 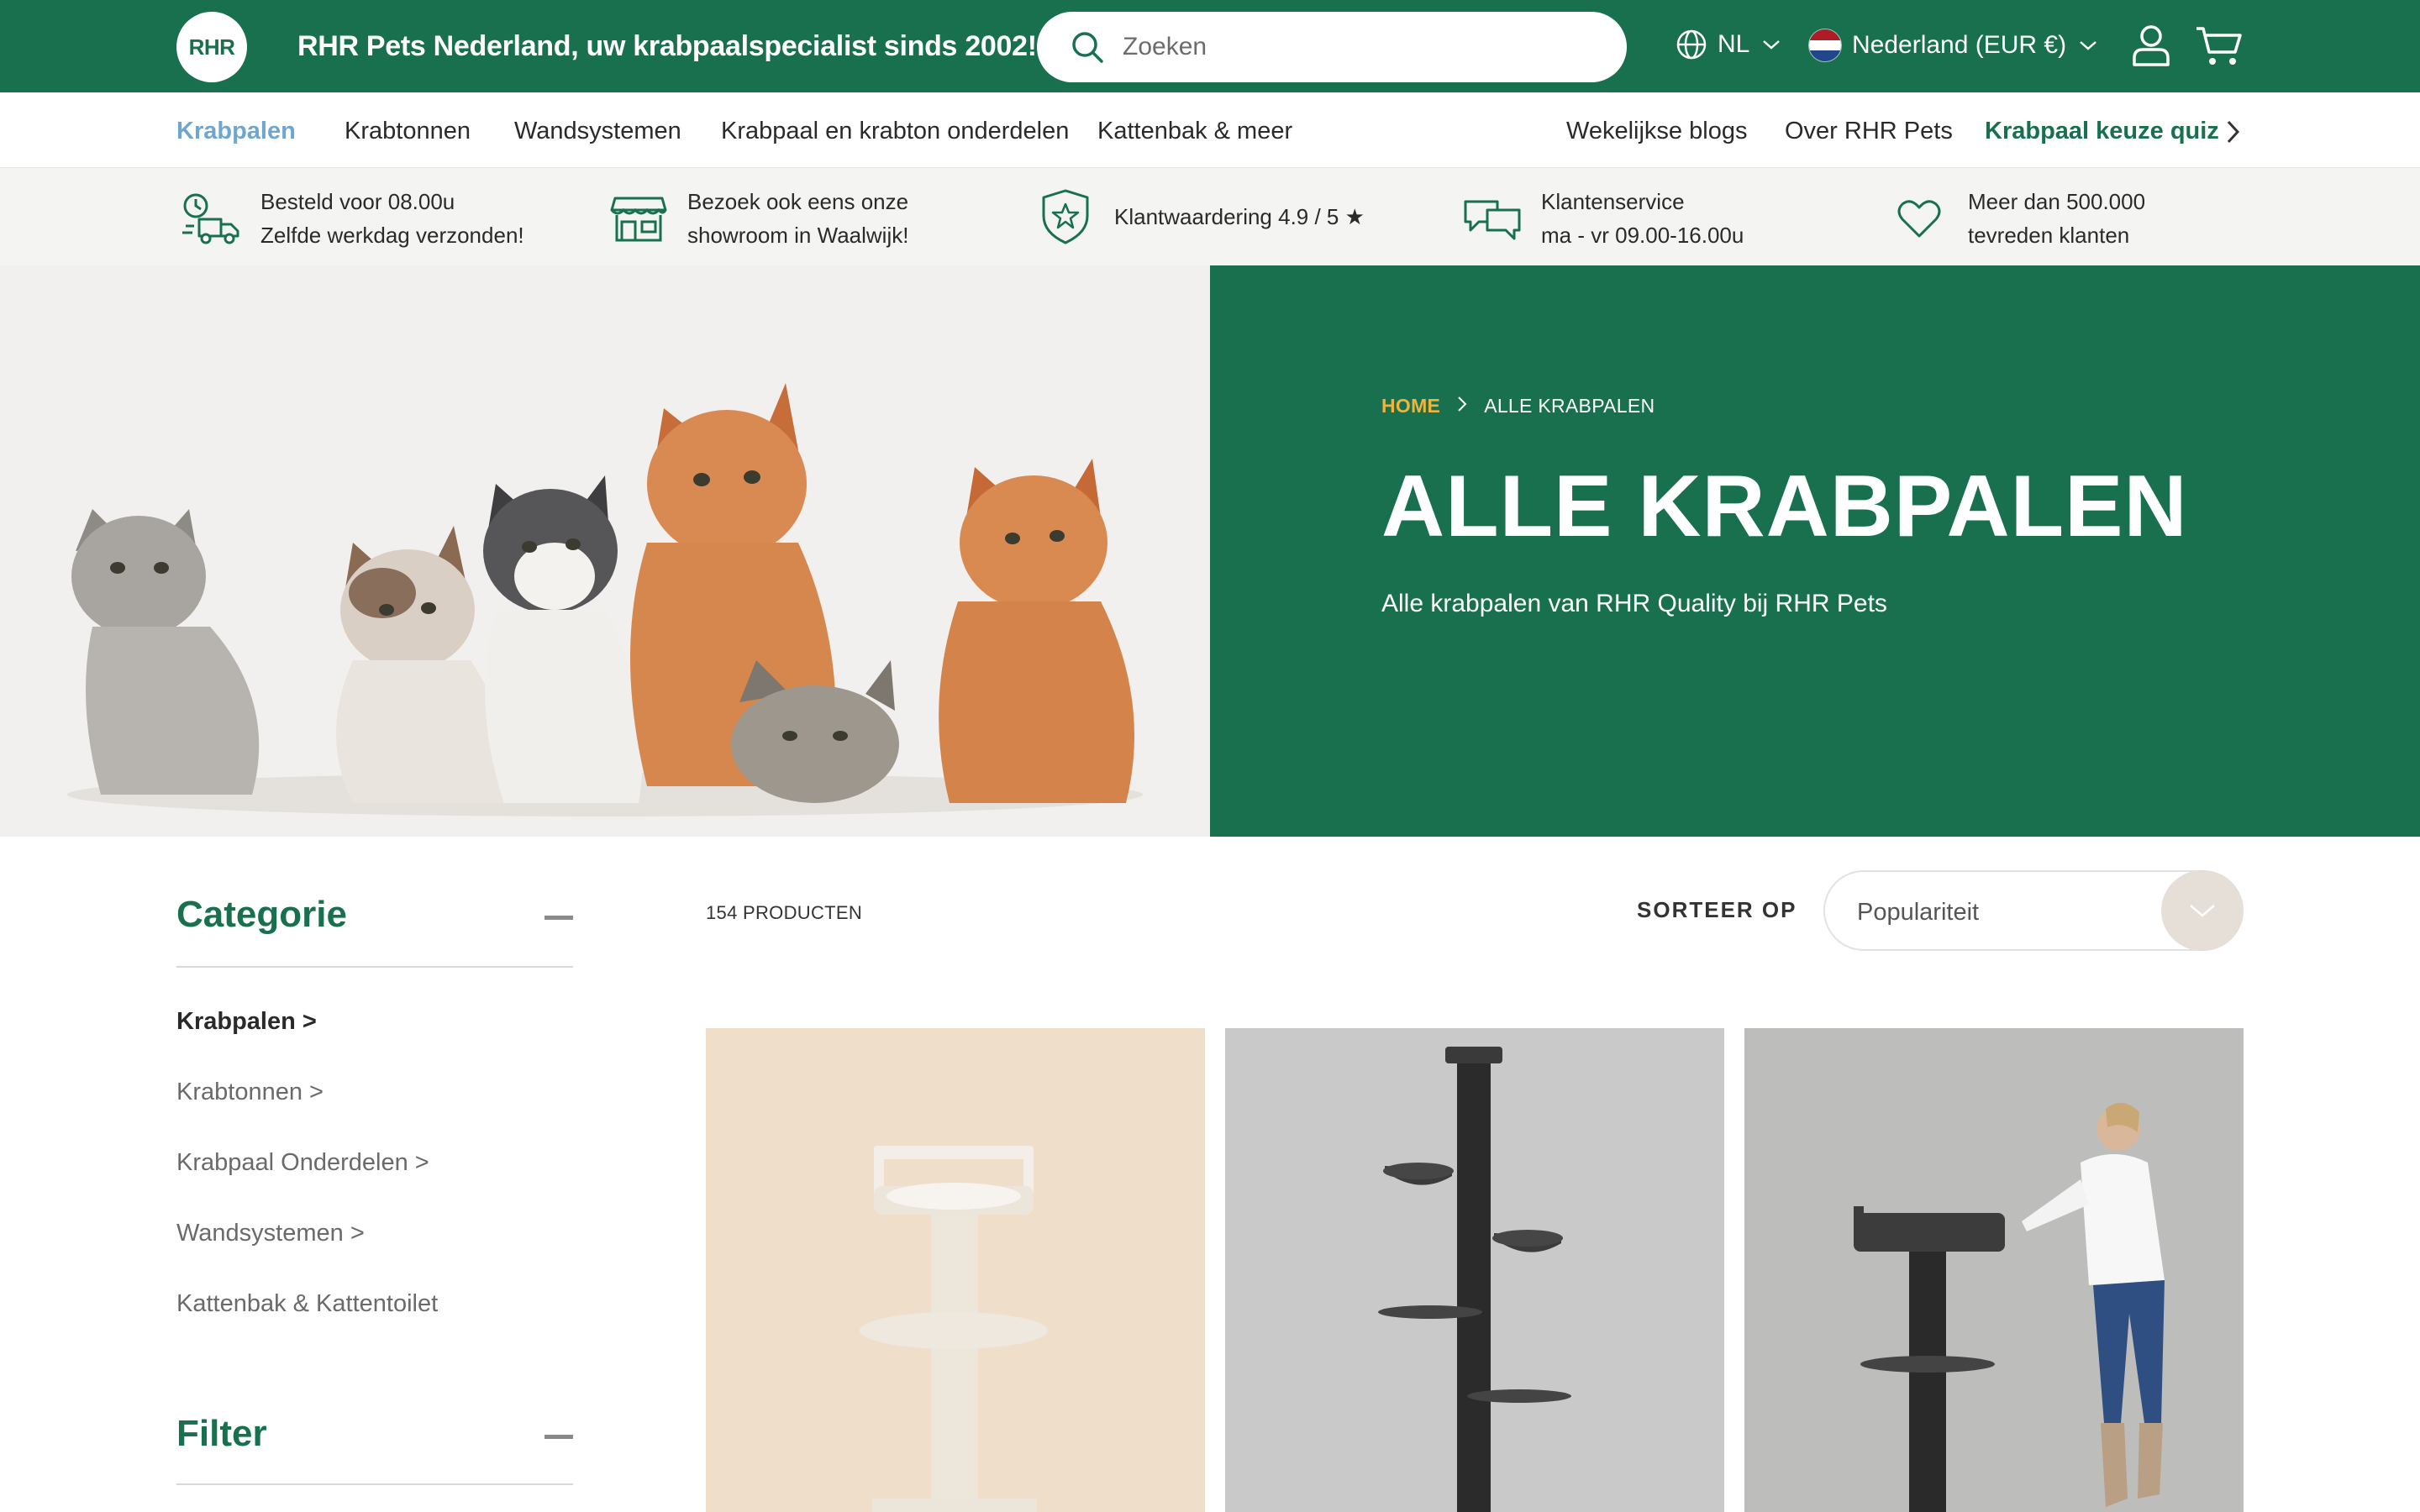 What do you see at coordinates (798, 235) in the screenshot?
I see `usp-line: showroom in Waalwijk!` at bounding box center [798, 235].